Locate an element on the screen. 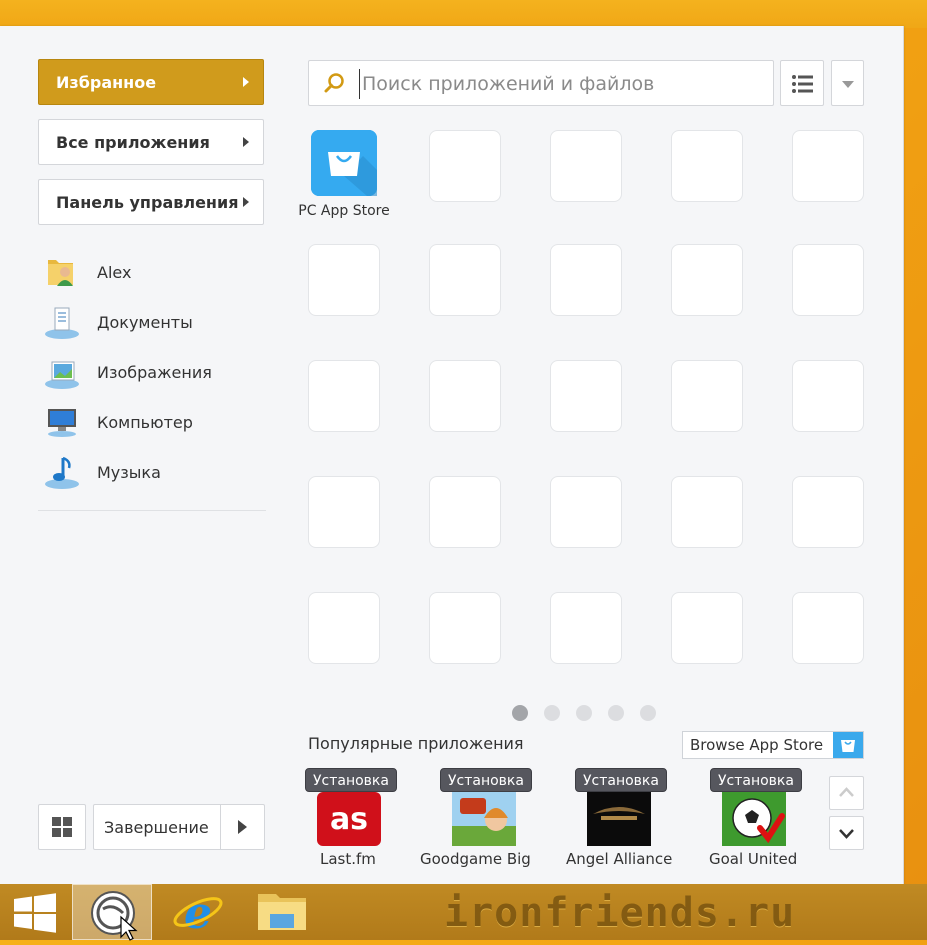  soccer-ball-icon is located at coordinates (754, 819).